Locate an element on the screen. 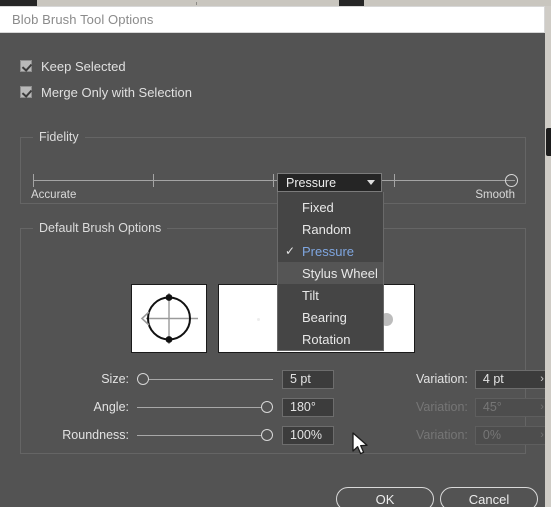 This screenshot has width=551, height=507. fidelity-slider is located at coordinates (275, 181).